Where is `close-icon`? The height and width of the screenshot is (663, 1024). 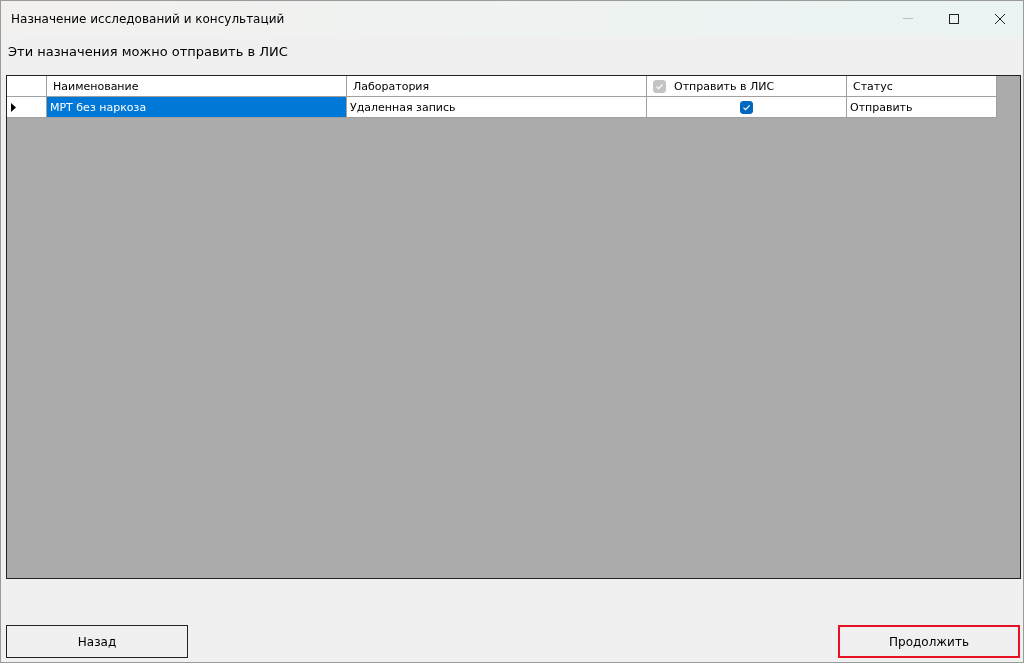
close-icon is located at coordinates (1000, 18).